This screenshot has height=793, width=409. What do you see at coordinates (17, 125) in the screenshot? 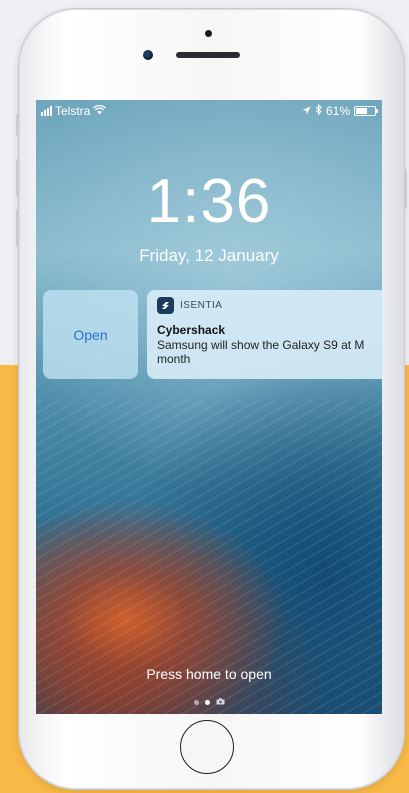
I see `mute-switch` at bounding box center [17, 125].